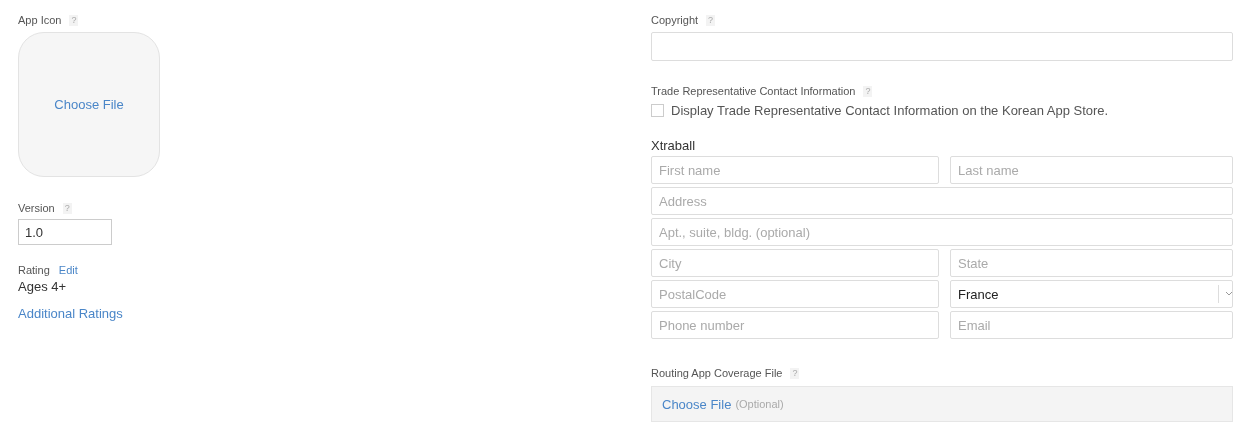  What do you see at coordinates (70, 313) in the screenshot?
I see `additional-ratings-link: Additional Ratings` at bounding box center [70, 313].